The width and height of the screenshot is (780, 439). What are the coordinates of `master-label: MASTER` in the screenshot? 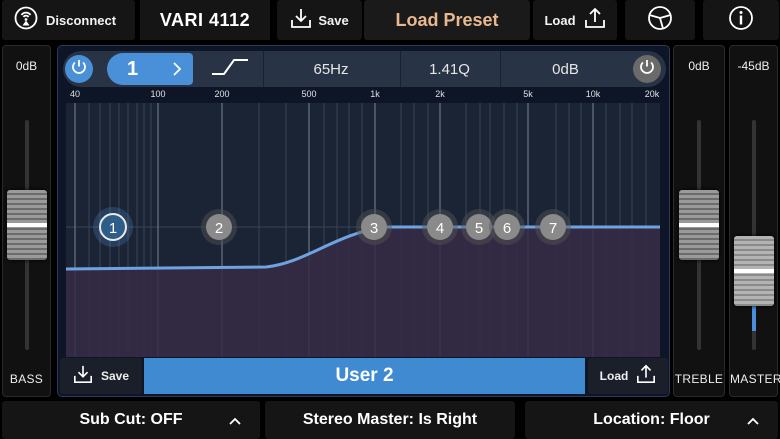 It's located at (755, 379).